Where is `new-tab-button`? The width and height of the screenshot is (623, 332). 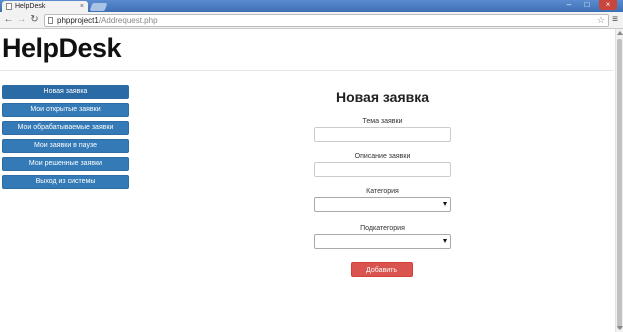
new-tab-button is located at coordinates (98, 7).